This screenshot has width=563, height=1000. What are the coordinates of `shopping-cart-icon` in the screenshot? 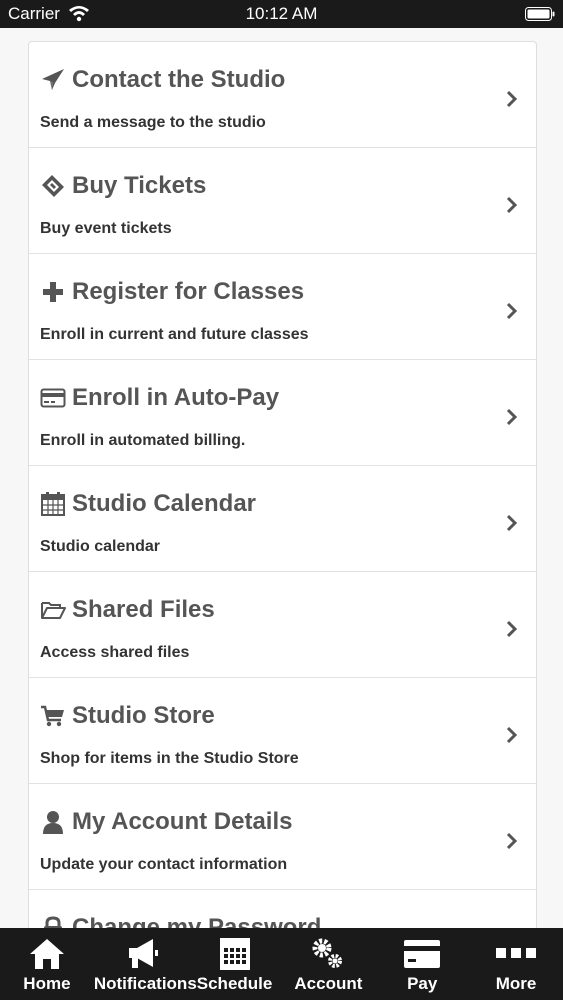 It's located at (53, 716).